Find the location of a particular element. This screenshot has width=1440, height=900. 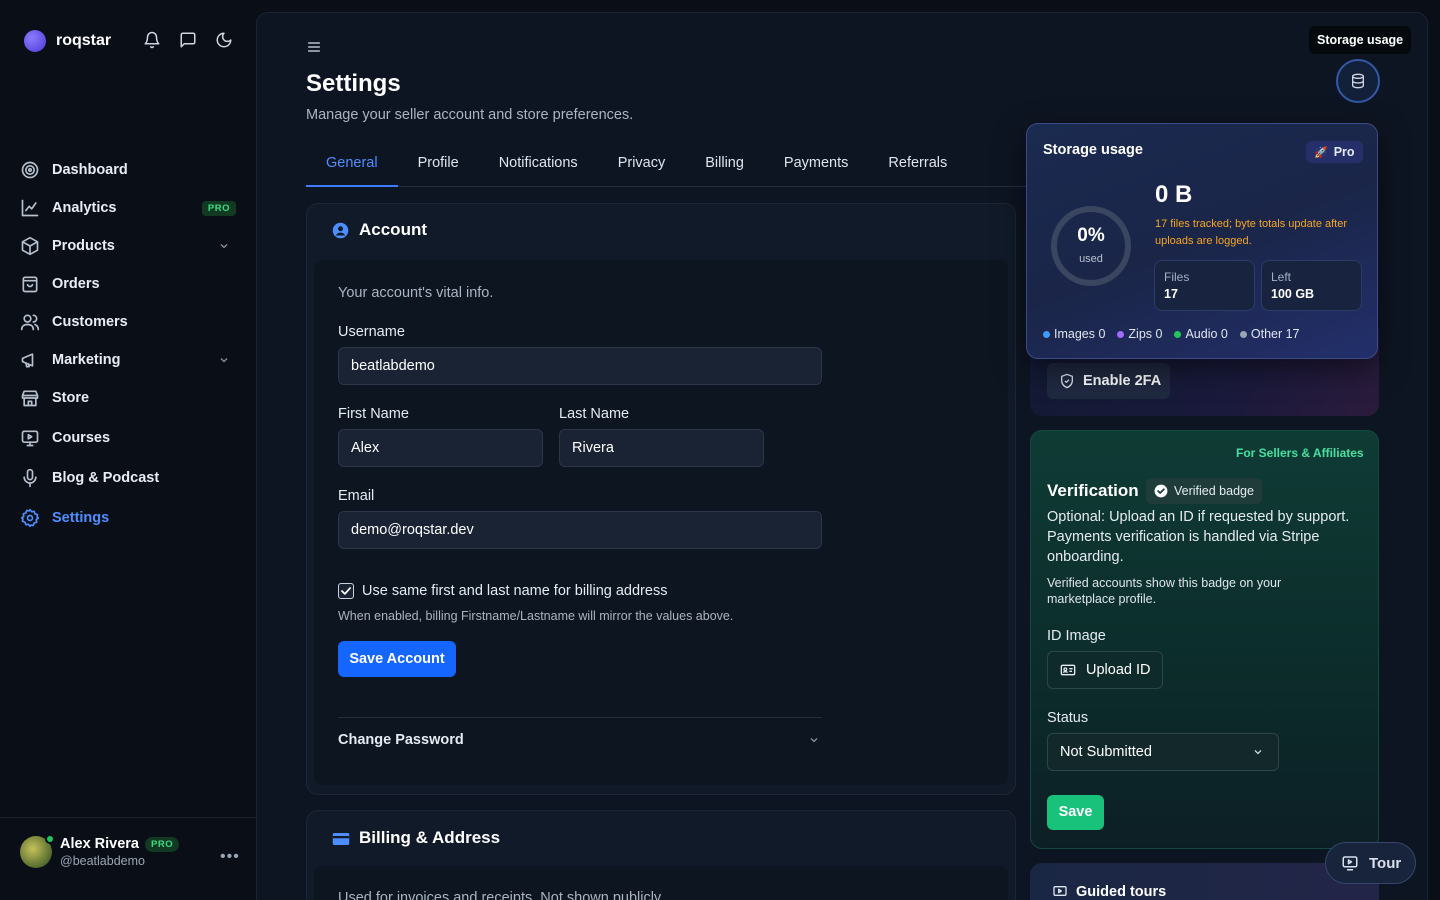

bell-icon is located at coordinates (152, 40).